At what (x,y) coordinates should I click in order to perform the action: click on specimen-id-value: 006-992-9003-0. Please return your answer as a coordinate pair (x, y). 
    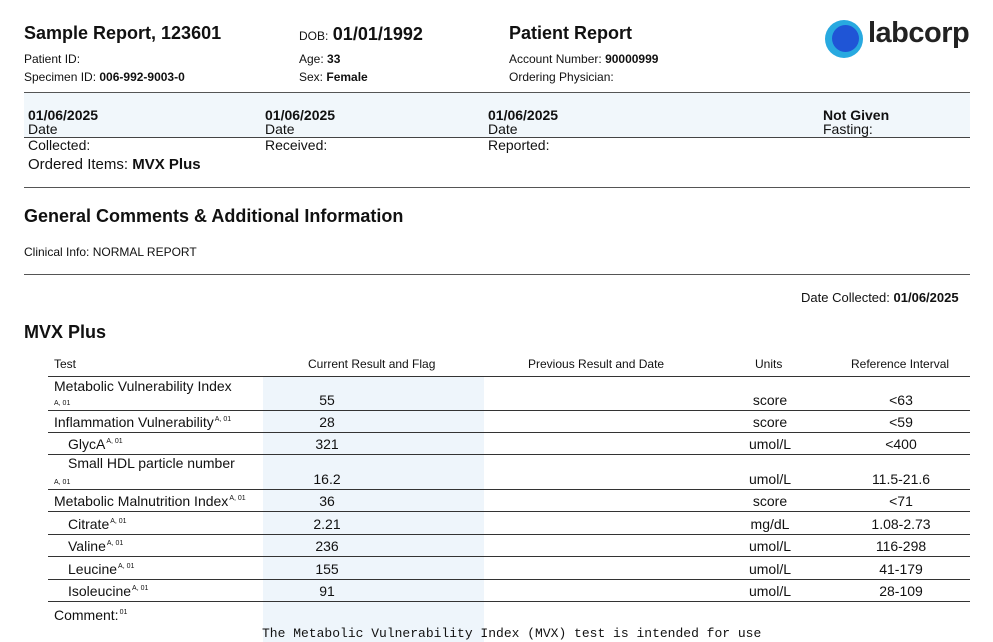
    Looking at the image, I should click on (142, 77).